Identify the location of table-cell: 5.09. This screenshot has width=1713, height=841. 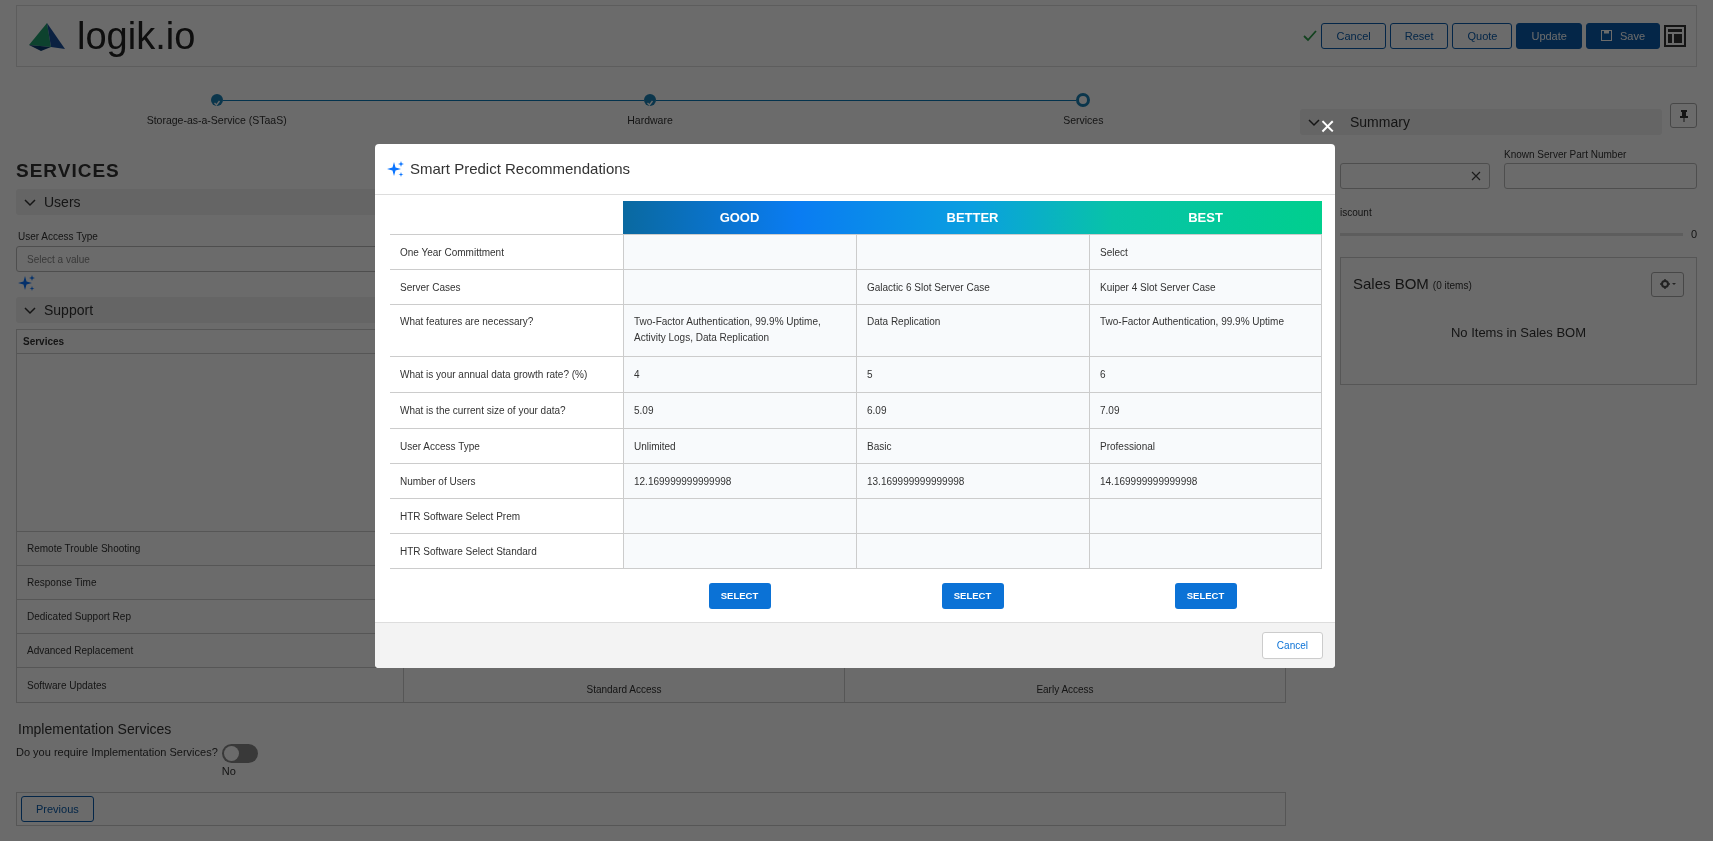
(739, 410).